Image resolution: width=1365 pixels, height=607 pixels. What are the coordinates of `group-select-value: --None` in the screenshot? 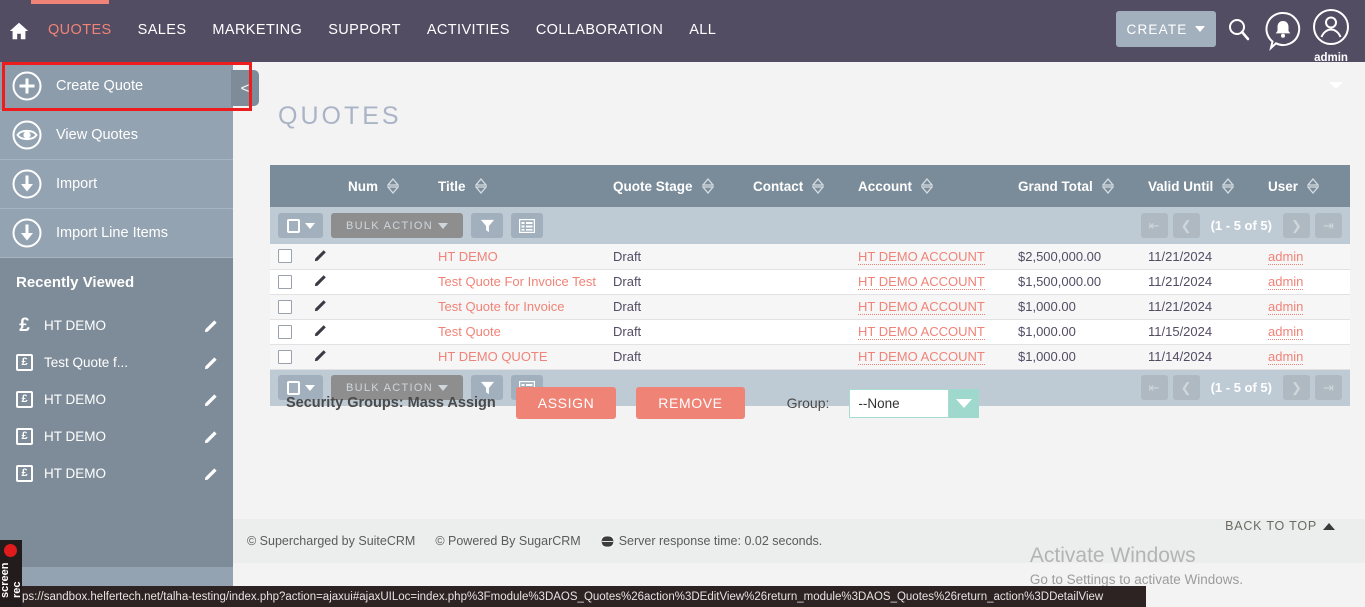 It's located at (899, 403).